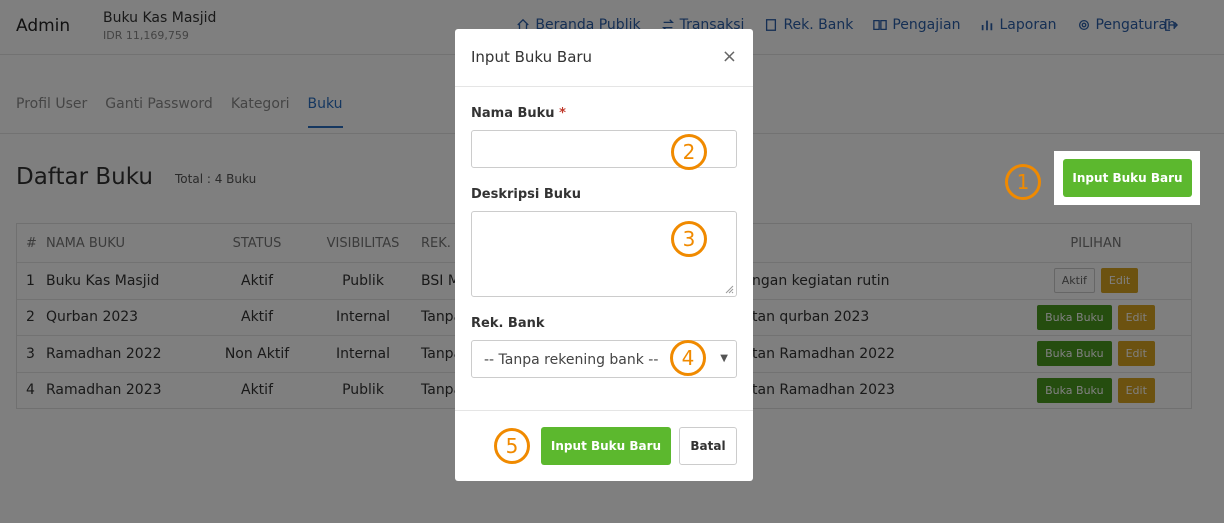 This screenshot has width=1224, height=523. What do you see at coordinates (562, 113) in the screenshot?
I see `required-mark: *` at bounding box center [562, 113].